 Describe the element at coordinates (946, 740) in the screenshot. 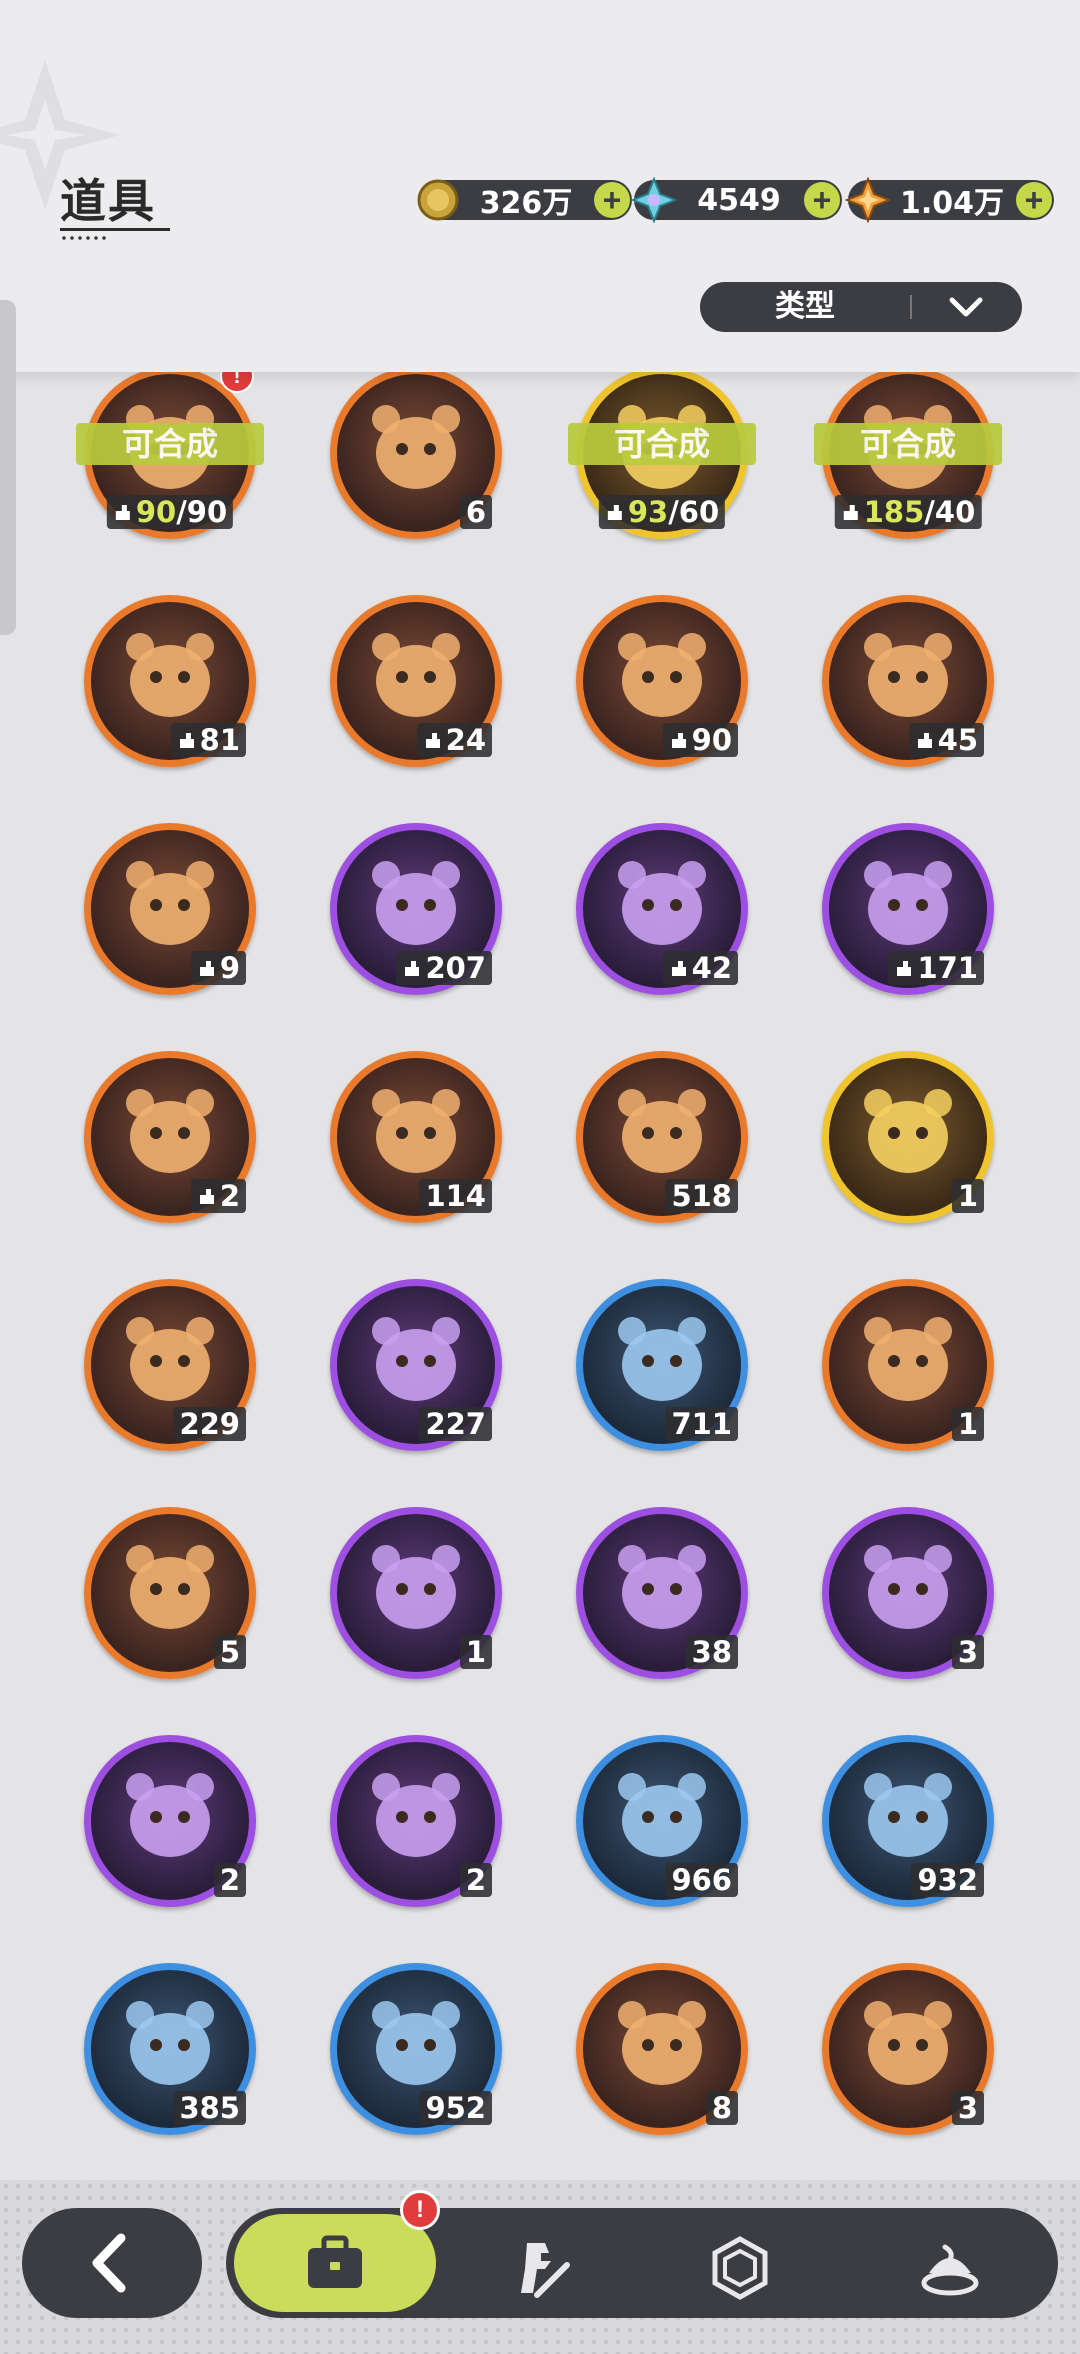

I see `item-count: 45` at that location.